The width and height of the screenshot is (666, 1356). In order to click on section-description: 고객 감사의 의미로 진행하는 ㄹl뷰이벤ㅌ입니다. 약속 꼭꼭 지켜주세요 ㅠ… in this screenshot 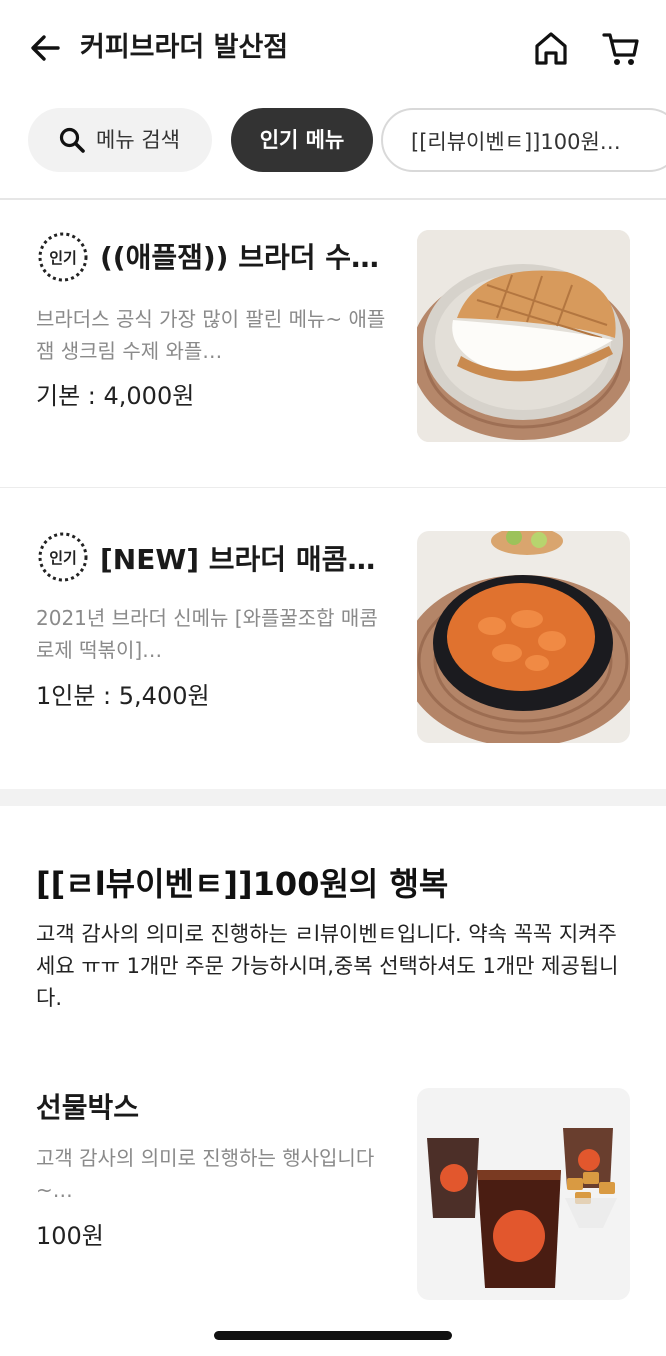, I will do `click(327, 966)`.